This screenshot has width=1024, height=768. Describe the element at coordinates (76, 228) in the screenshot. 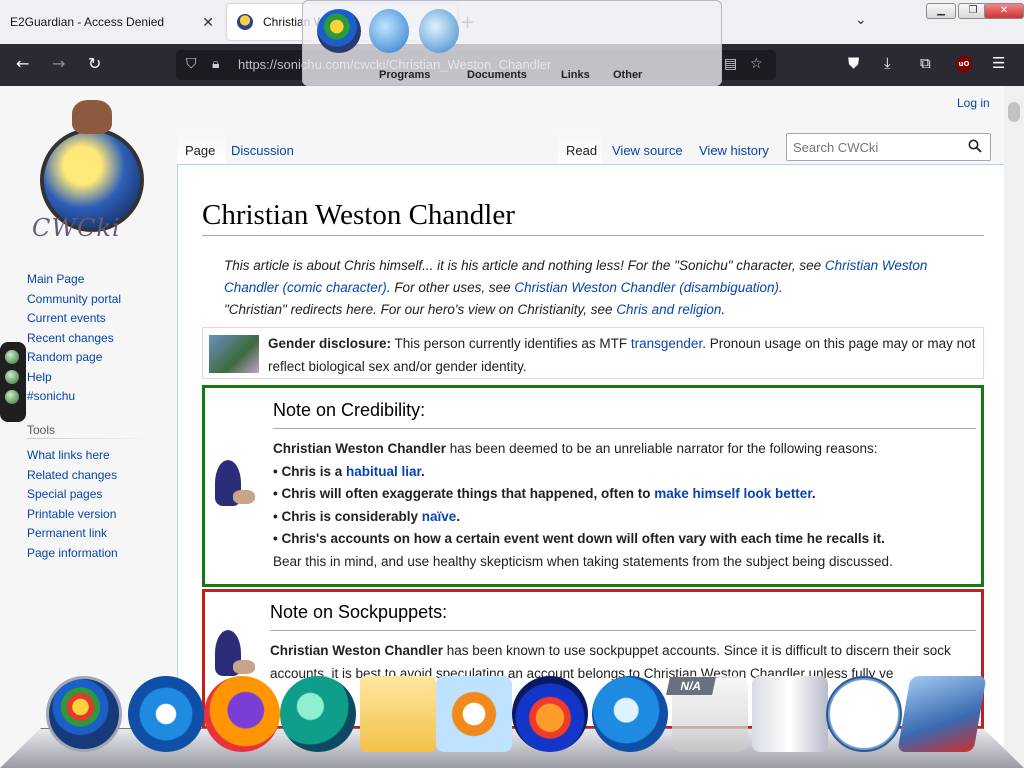

I see `logo-text: CWCki` at that location.